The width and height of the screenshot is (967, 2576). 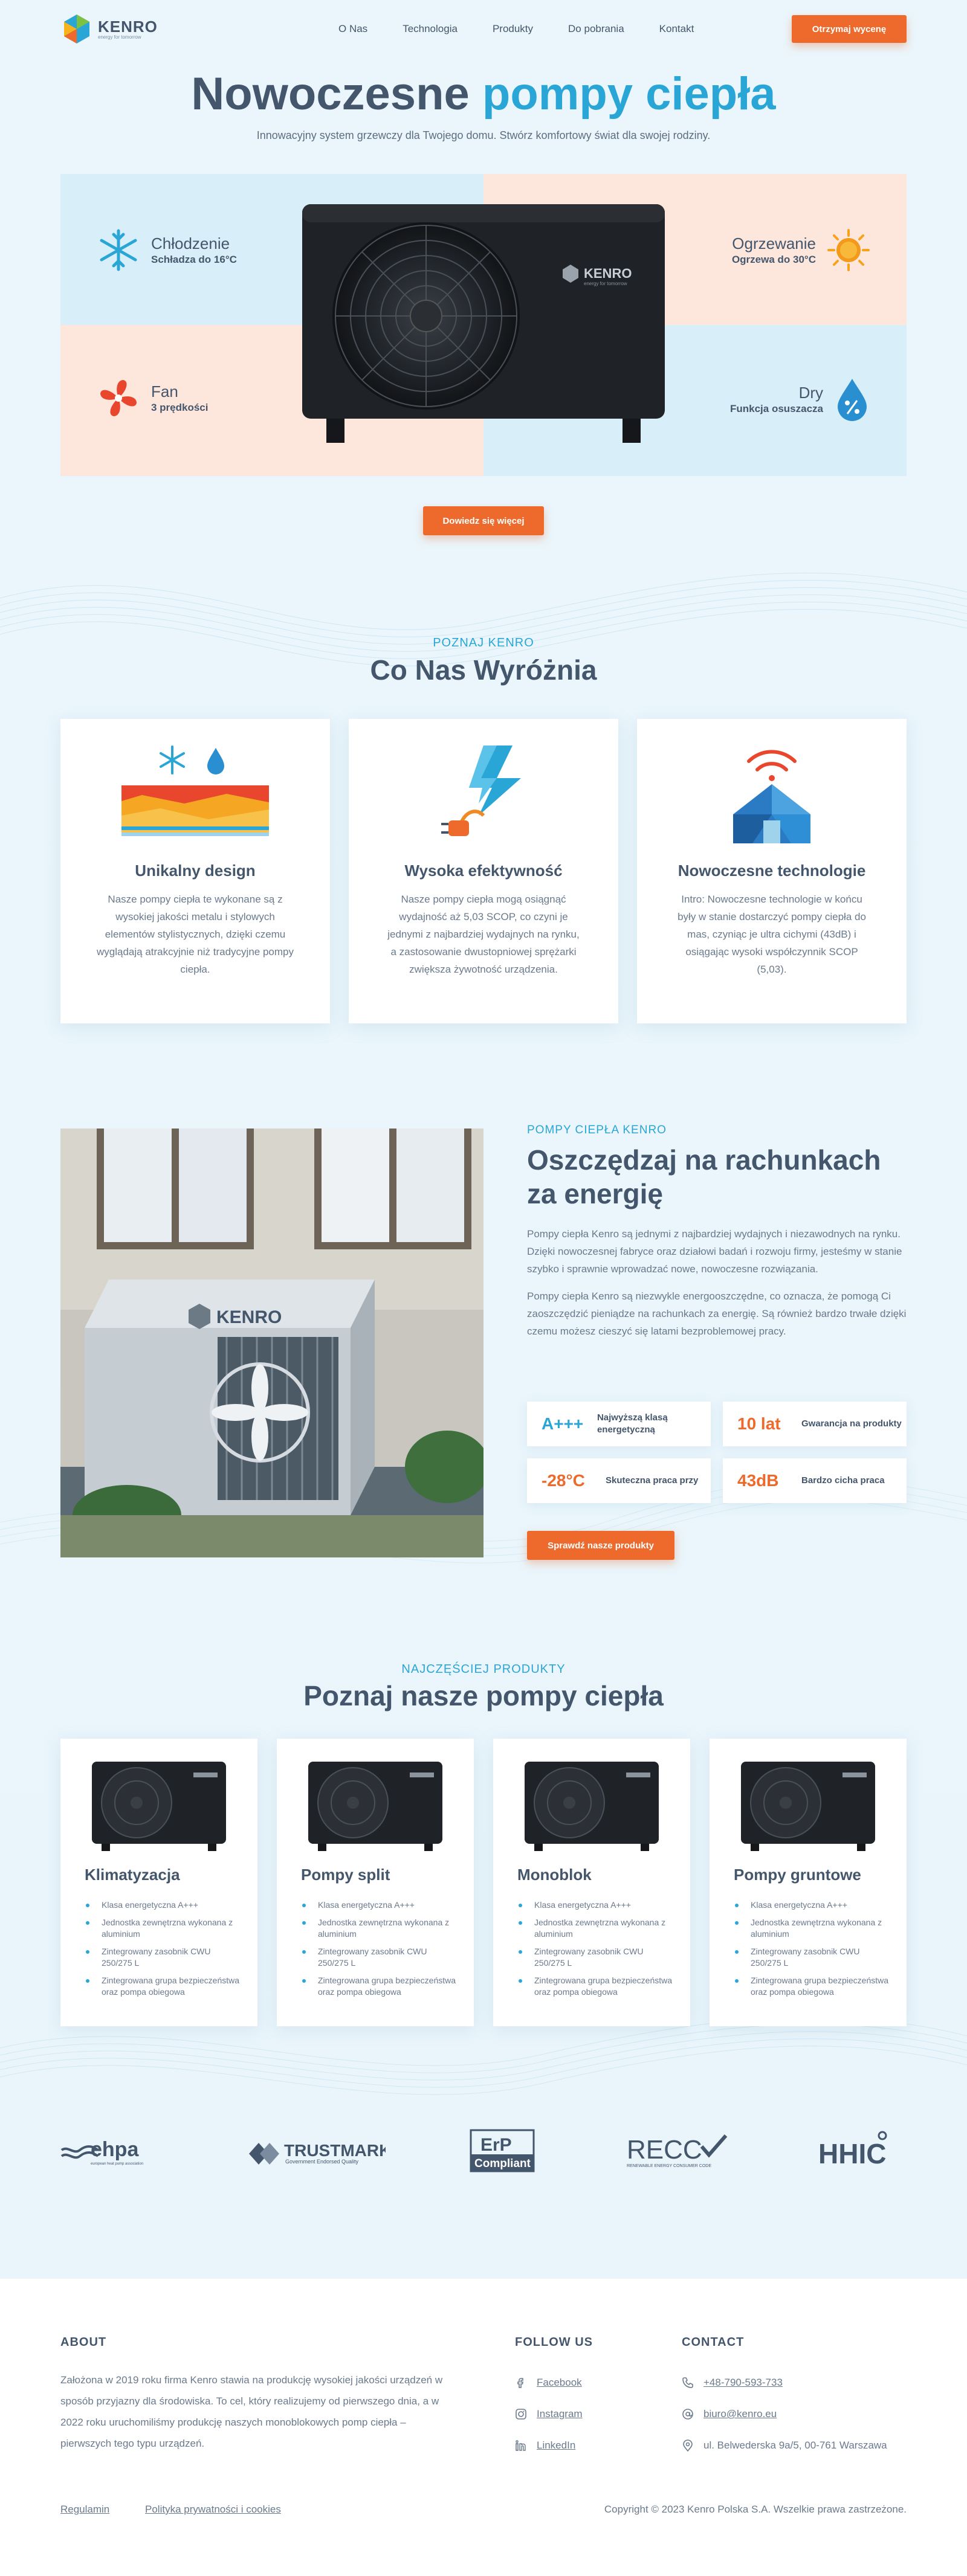 I want to click on card-title: Unikalny design, so click(x=195, y=870).